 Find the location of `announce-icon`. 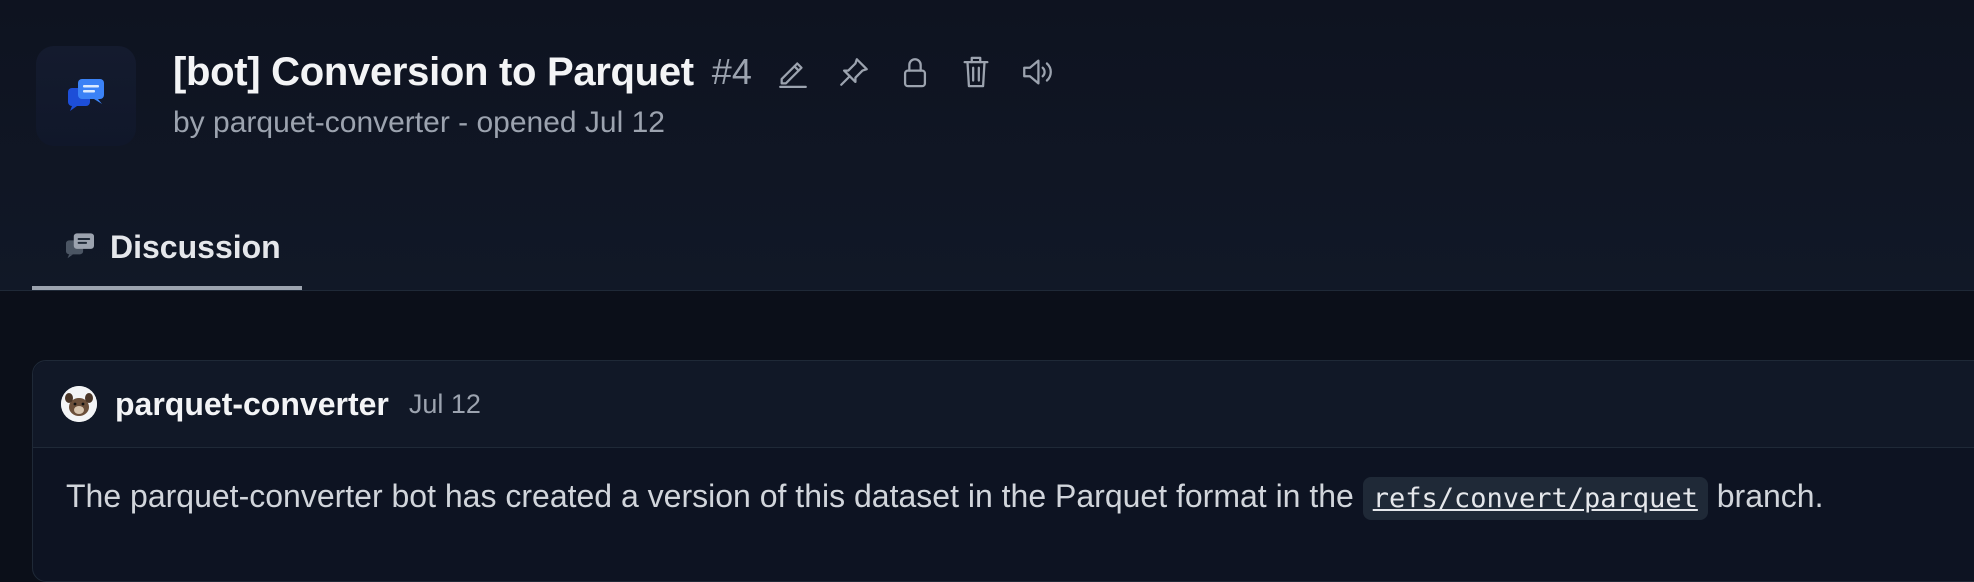

announce-icon is located at coordinates (1037, 72).